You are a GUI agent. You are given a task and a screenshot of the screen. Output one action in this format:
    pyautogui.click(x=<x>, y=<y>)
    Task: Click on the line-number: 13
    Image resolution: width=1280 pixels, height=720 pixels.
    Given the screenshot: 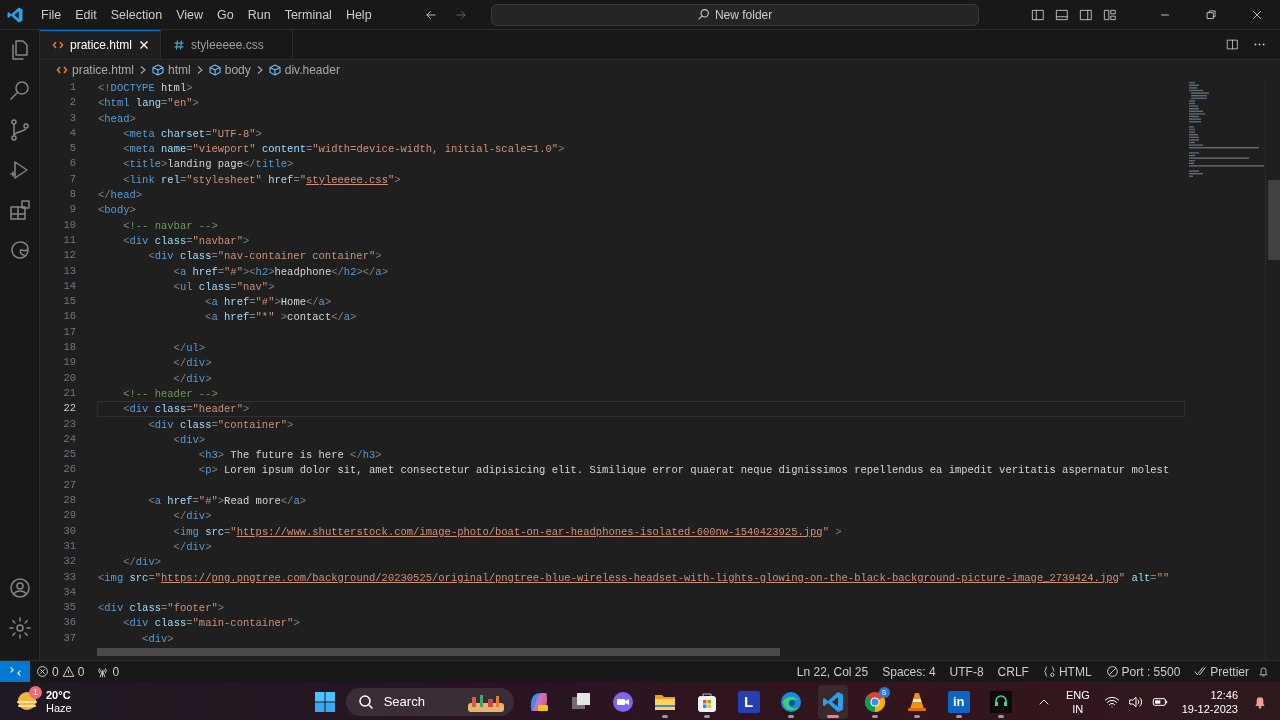 What is the action you would take?
    pyautogui.click(x=69, y=271)
    